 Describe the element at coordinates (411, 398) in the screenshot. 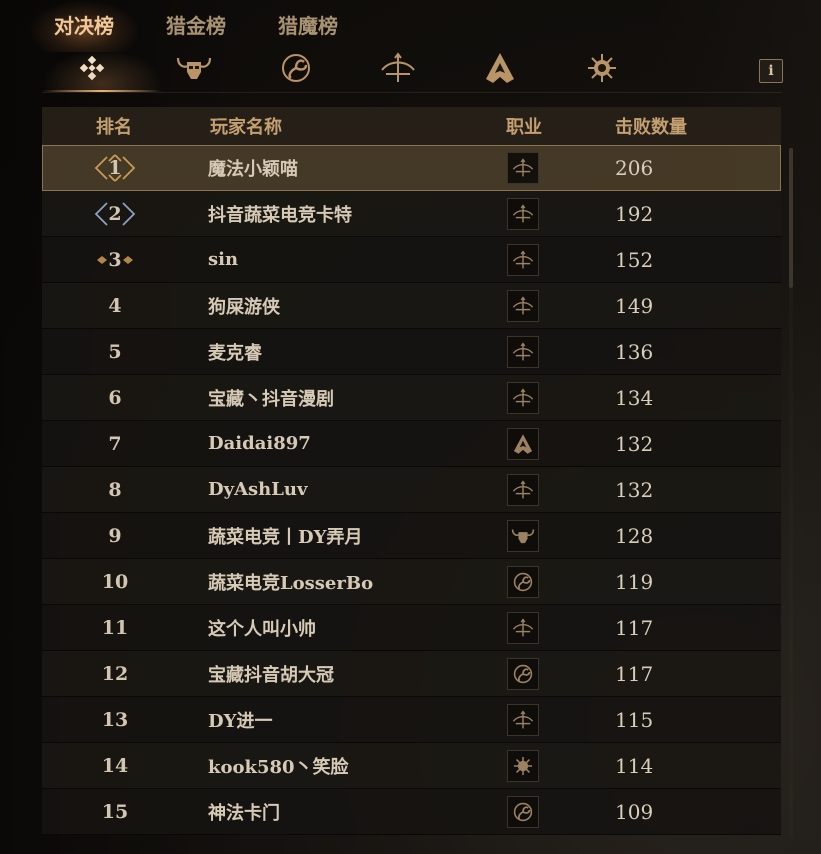

I see `table-row: 6 宝藏丶抖音漫剧 134` at that location.